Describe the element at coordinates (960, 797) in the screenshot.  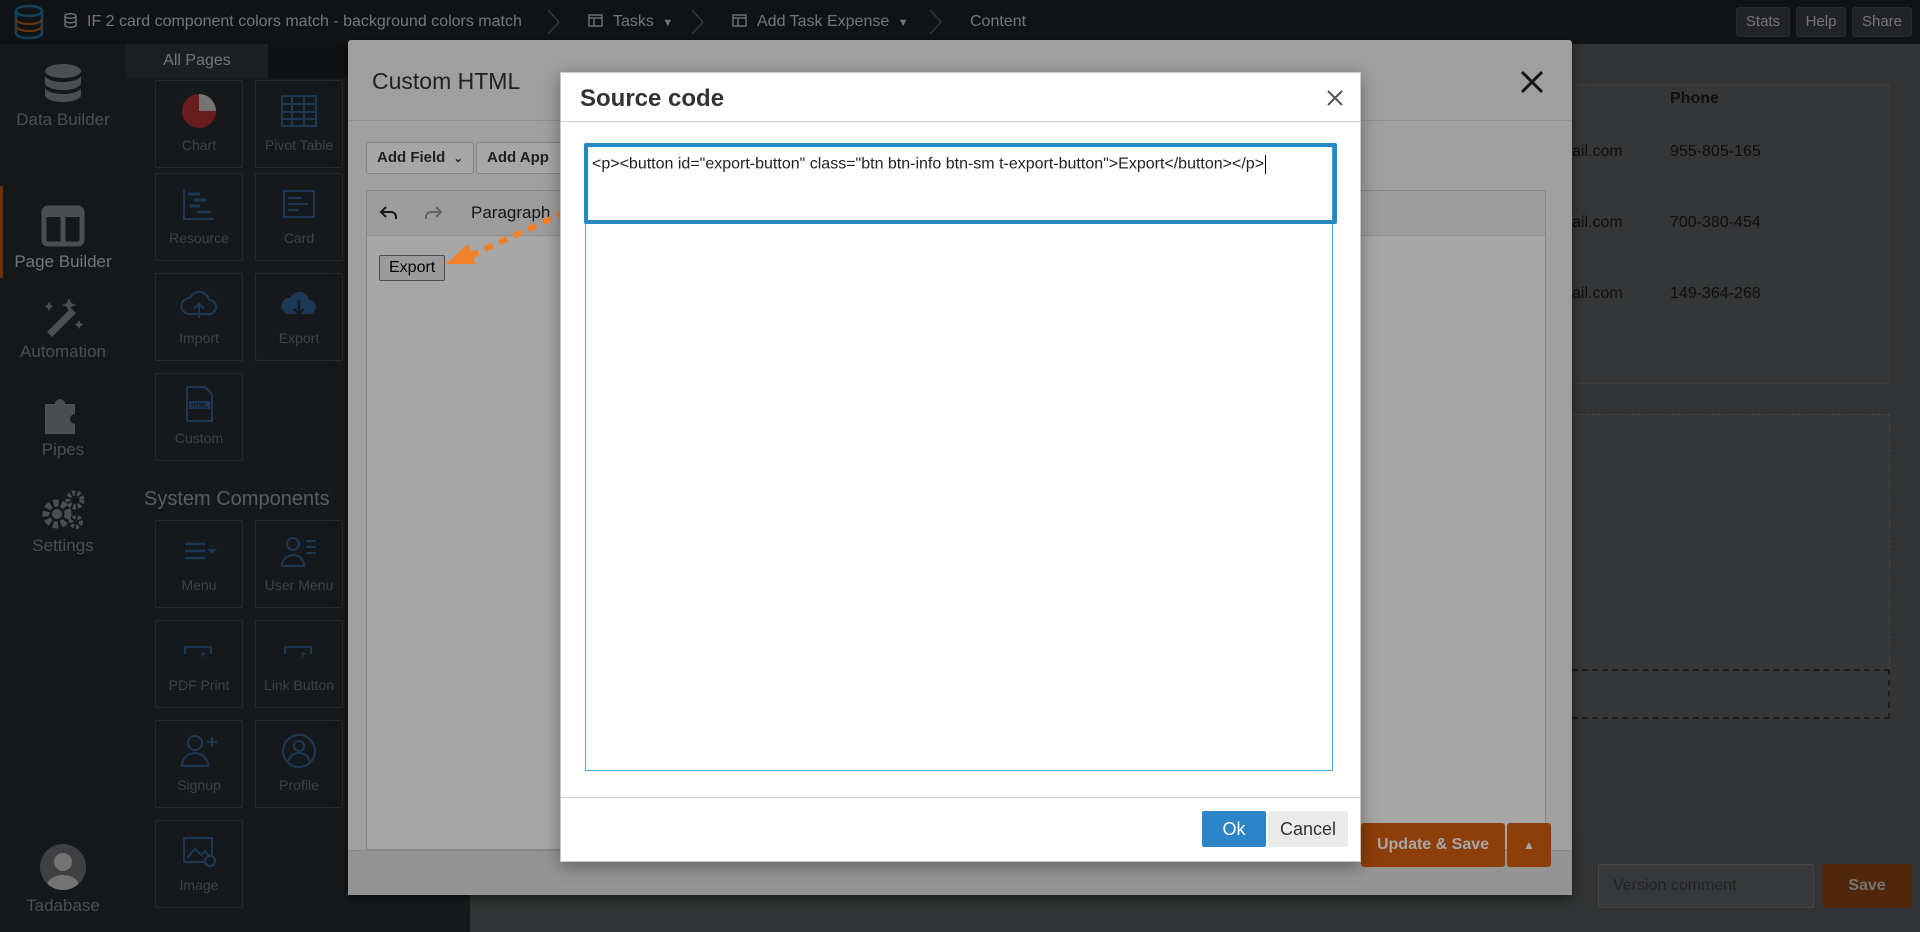
I see `dialog-footer-divider` at that location.